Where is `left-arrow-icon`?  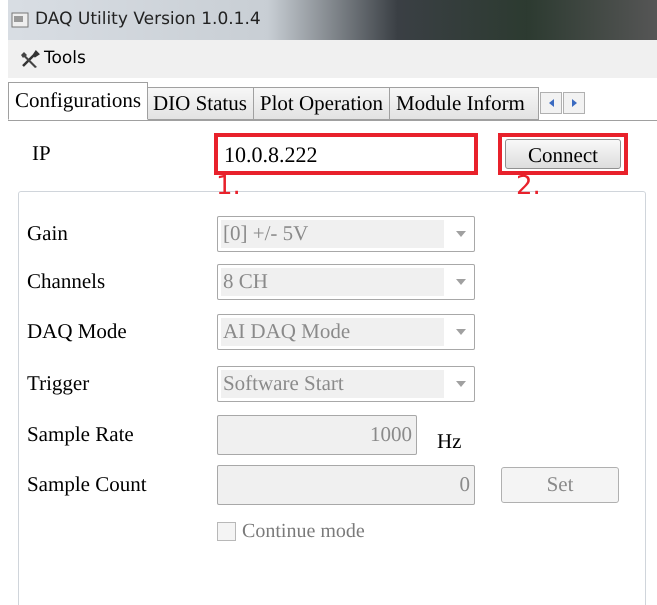 left-arrow-icon is located at coordinates (551, 103).